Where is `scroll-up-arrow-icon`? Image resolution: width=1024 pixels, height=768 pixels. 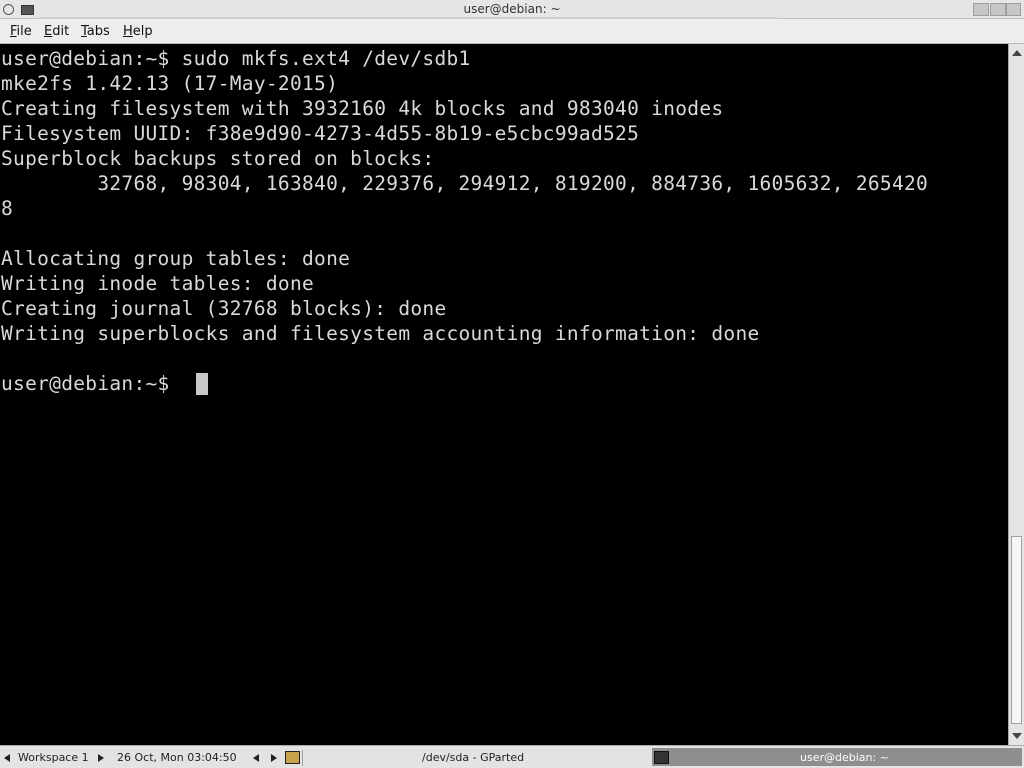 scroll-up-arrow-icon is located at coordinates (1017, 53).